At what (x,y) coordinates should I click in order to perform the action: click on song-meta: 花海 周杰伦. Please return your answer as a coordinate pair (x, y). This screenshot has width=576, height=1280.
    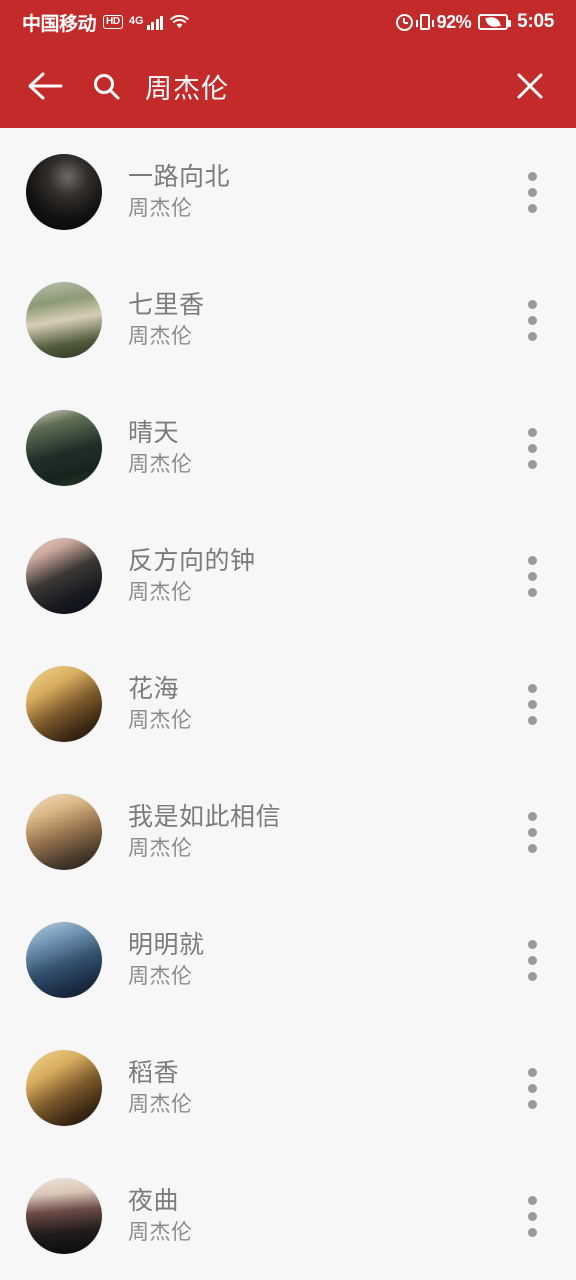
    Looking at the image, I should click on (318, 704).